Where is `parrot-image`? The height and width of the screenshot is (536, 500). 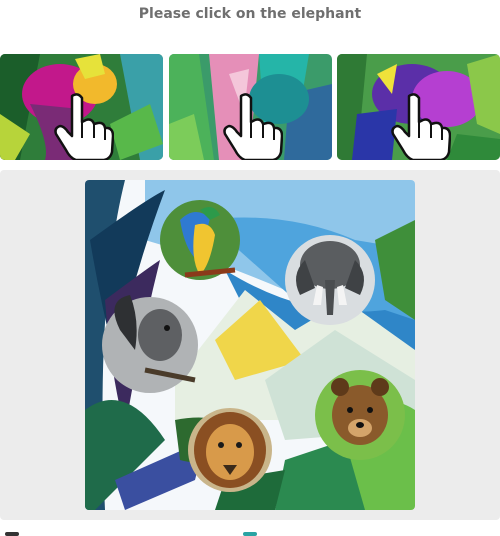 parrot-image is located at coordinates (200, 240).